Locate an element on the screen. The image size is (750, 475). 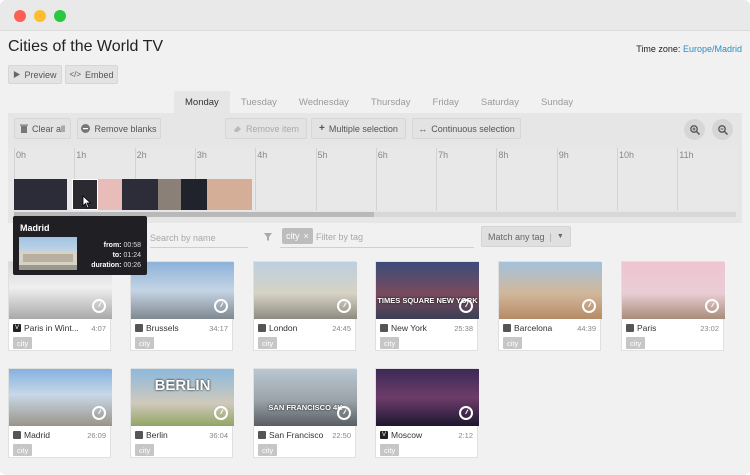
video-thumbnail: SAN FRANCISCO 4K is located at coordinates (305, 397).